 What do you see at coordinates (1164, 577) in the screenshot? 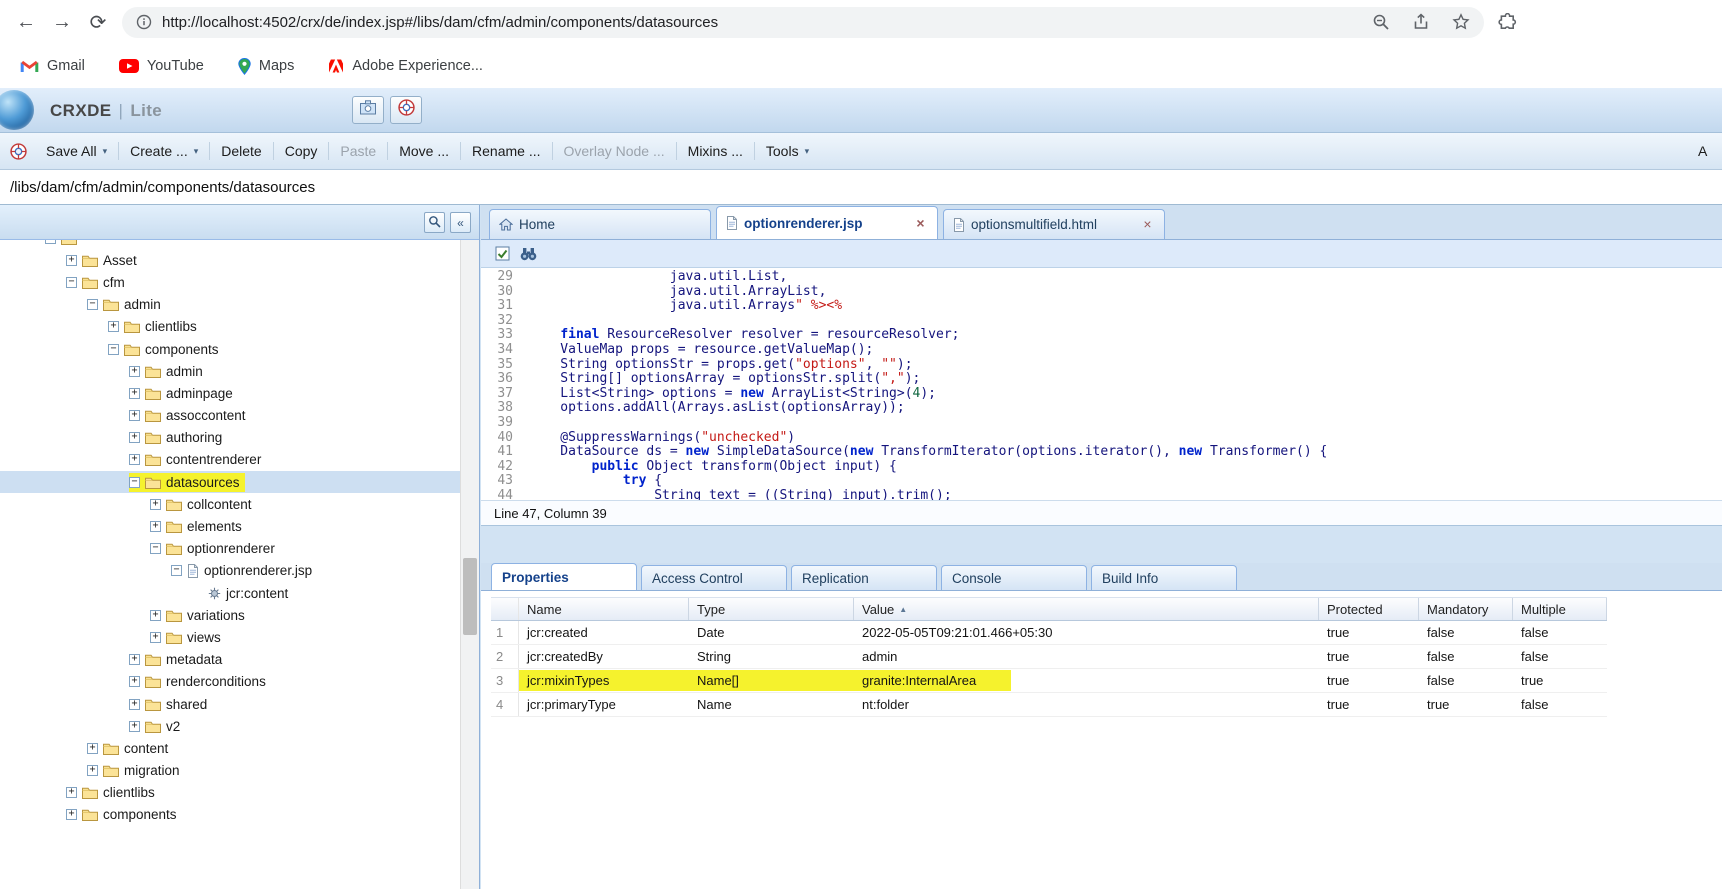
I see `bottom-tab-build-info: Build Info` at bounding box center [1164, 577].